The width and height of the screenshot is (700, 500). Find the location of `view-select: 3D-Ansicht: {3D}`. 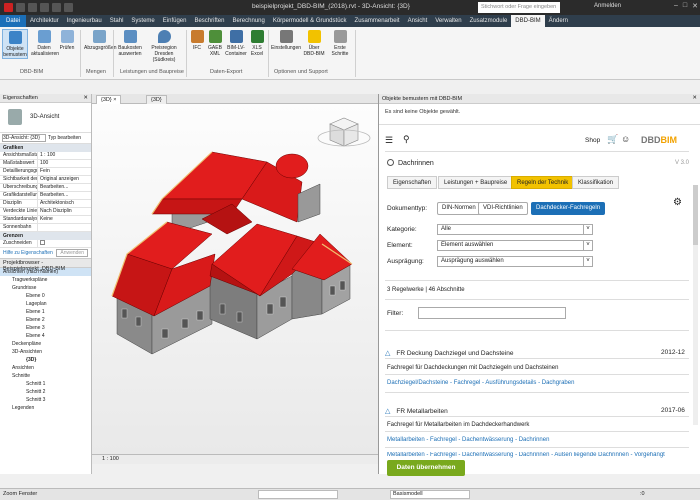

view-select: 3D-Ansicht: {3D} is located at coordinates (24, 138).